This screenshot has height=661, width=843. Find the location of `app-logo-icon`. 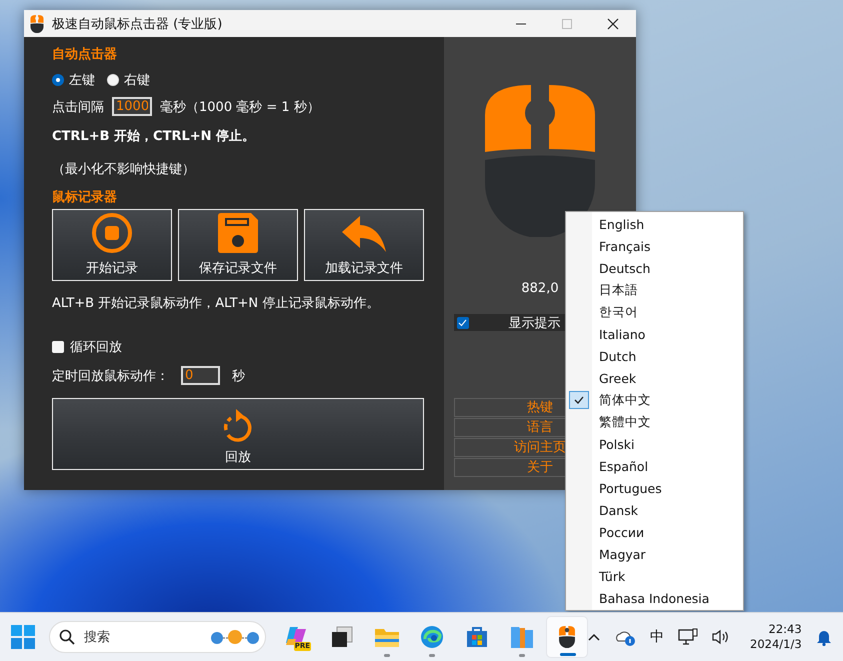

app-logo-icon is located at coordinates (37, 23).